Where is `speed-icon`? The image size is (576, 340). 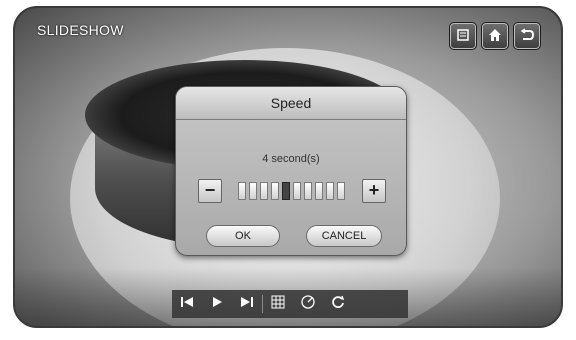 speed-icon is located at coordinates (308, 304).